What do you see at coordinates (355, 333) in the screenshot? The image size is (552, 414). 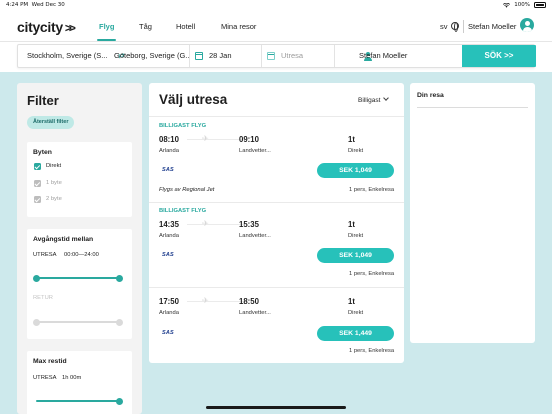 I see `price-button: SEK 1,449` at bounding box center [355, 333].